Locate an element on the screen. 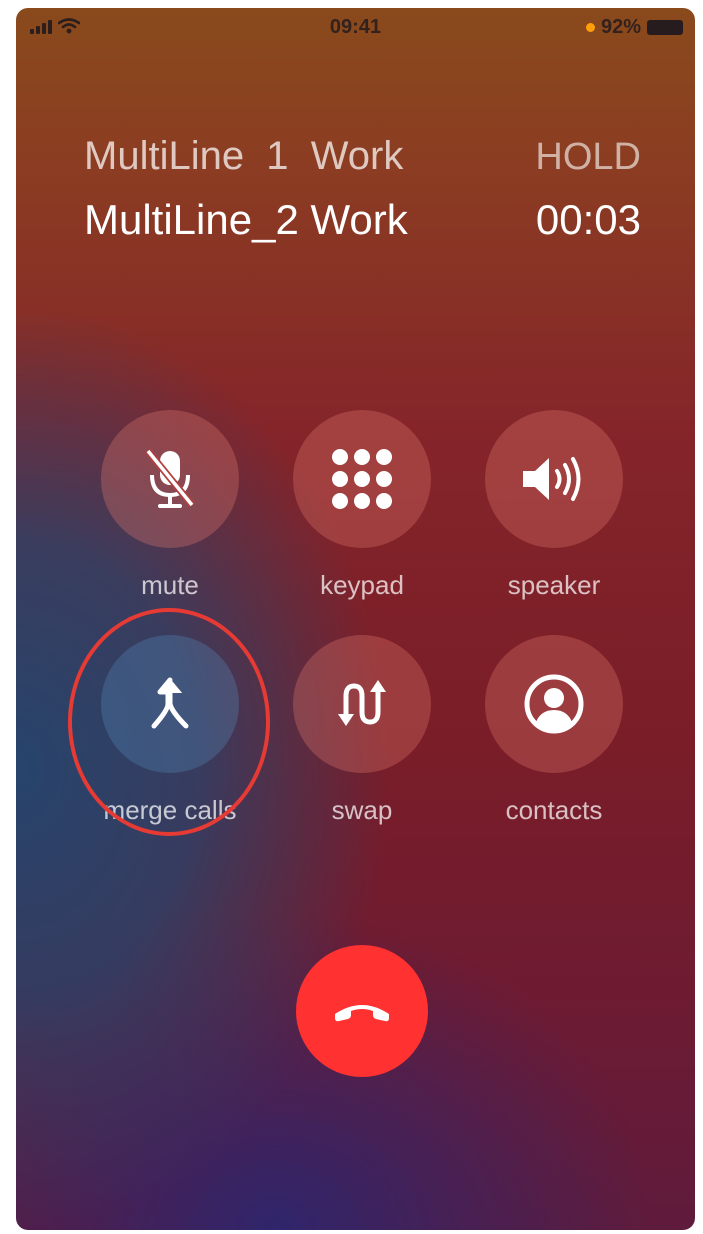 The width and height of the screenshot is (703, 1234). keypad-circle is located at coordinates (362, 479).